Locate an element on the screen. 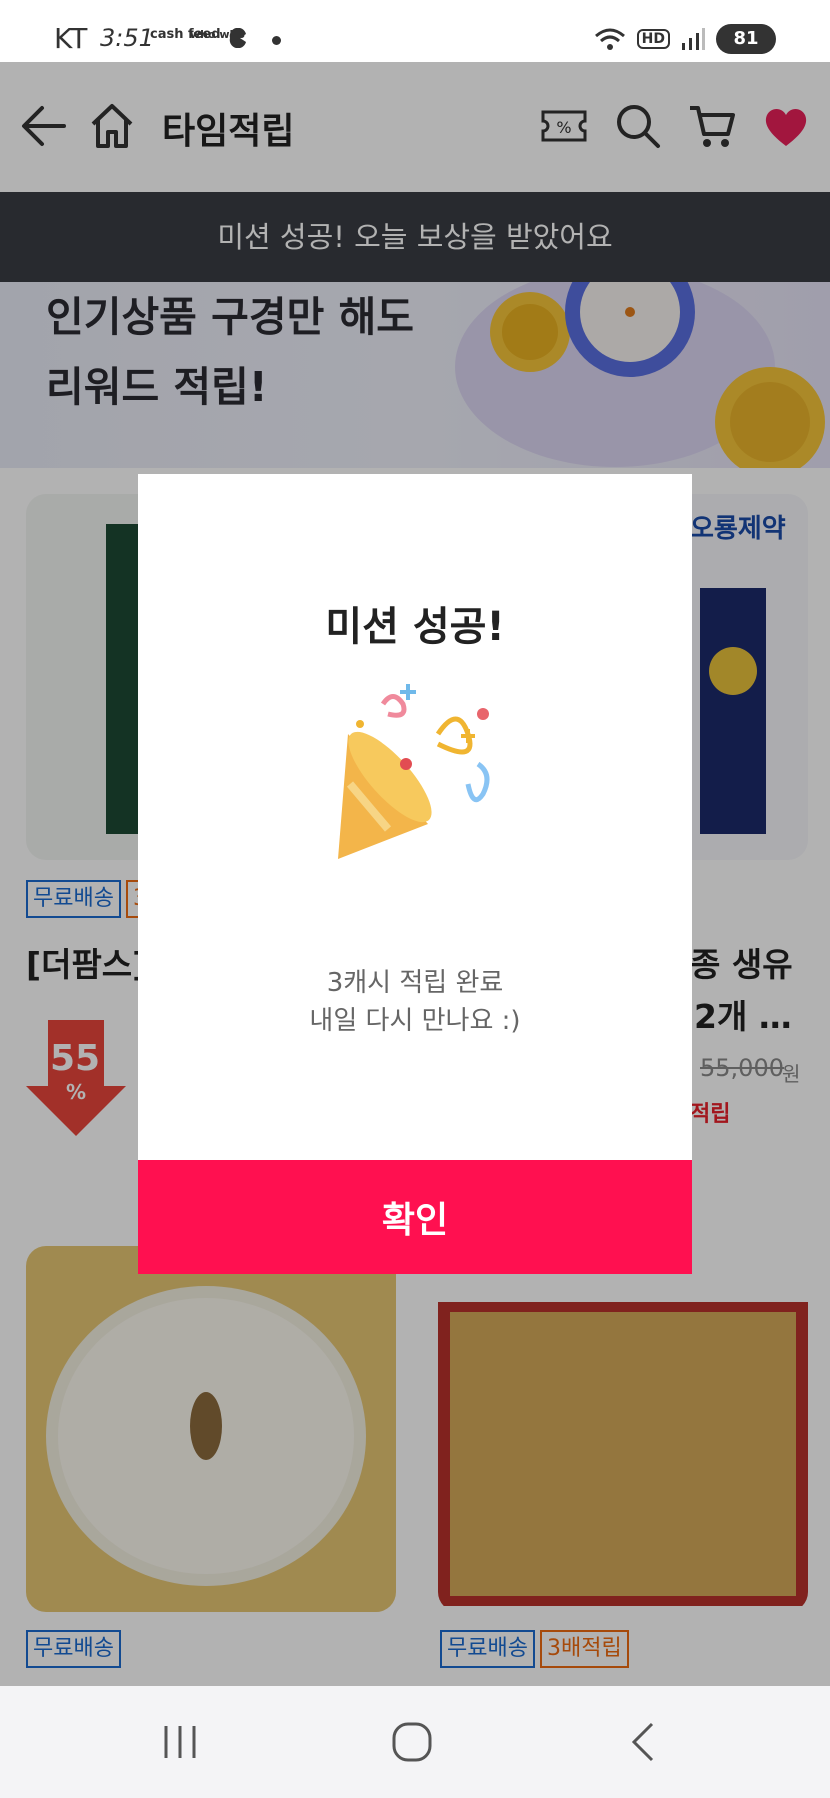 This screenshot has height=1798, width=830. carrier-label: KT is located at coordinates (71, 38).